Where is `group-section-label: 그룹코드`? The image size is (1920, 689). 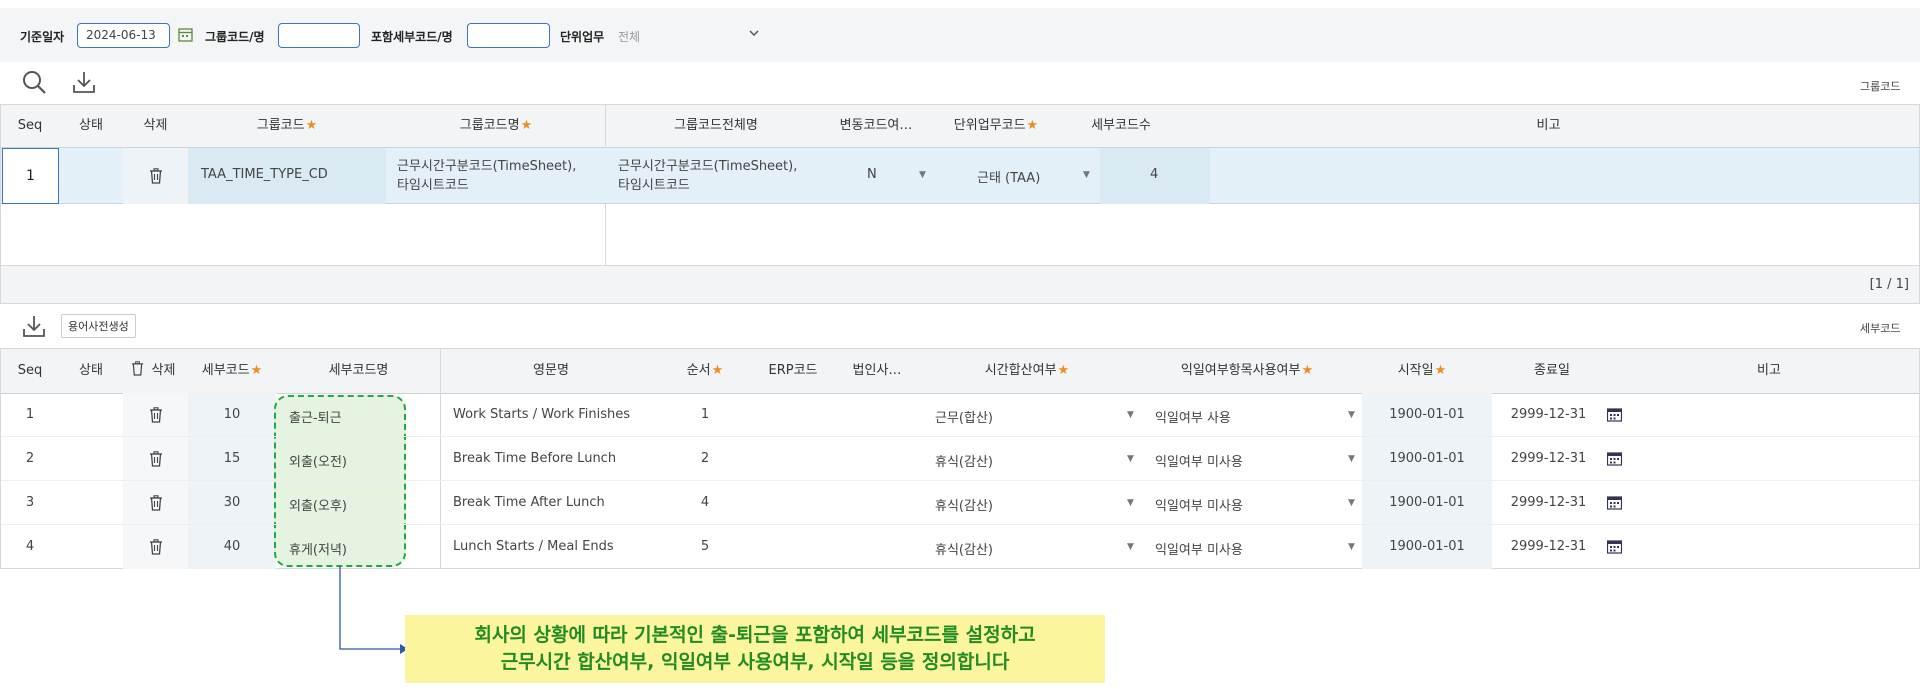
group-section-label: 그룹코드 is located at coordinates (1880, 86).